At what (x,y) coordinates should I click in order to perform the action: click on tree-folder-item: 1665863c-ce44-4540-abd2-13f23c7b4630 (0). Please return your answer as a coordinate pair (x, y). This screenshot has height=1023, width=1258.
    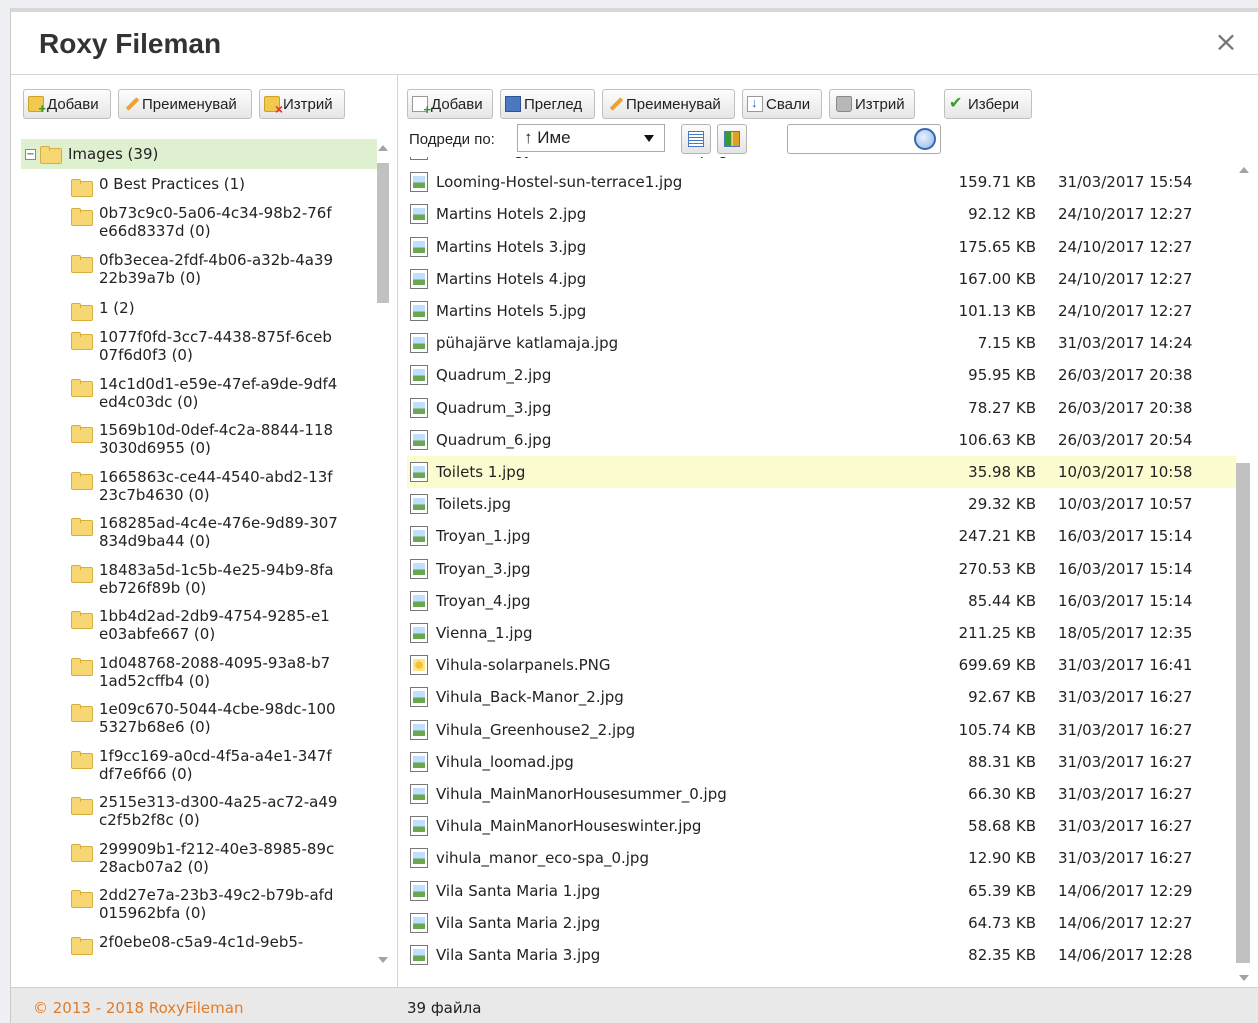
    Looking at the image, I should click on (199, 487).